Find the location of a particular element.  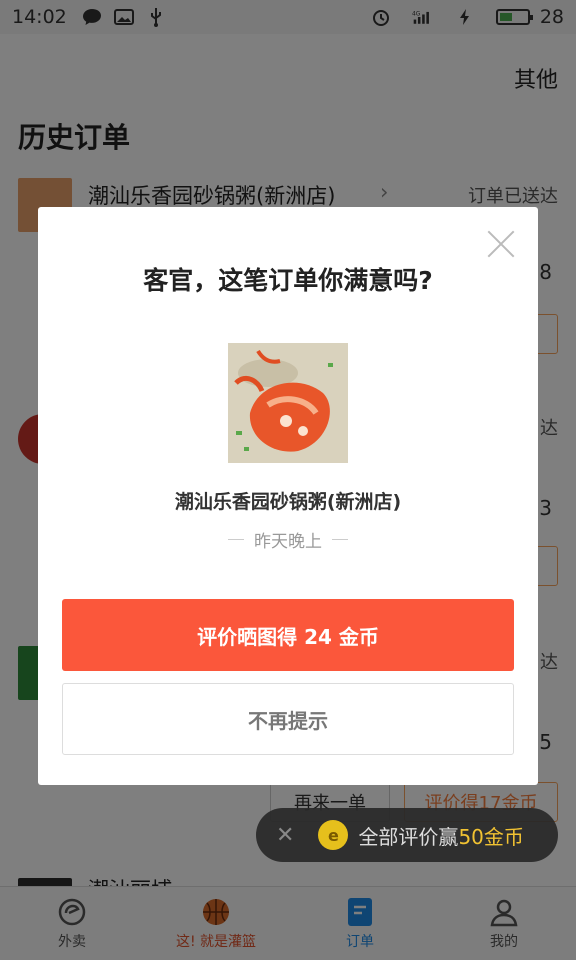

dialog-order-time: 昨天晚上 is located at coordinates (288, 539).